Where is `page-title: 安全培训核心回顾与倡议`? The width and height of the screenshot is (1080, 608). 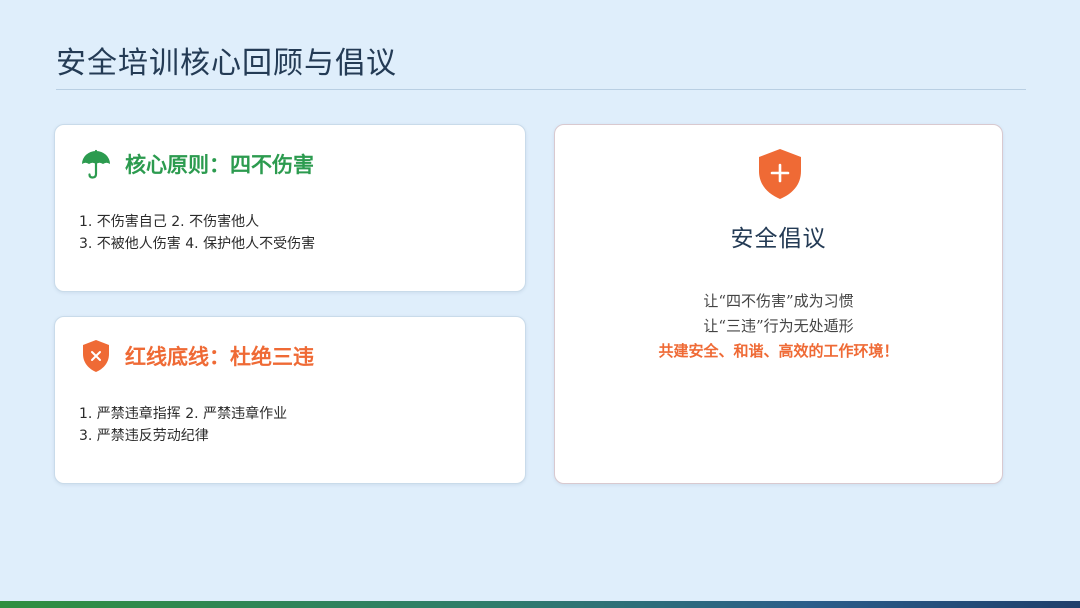 page-title: 安全培训核心回顾与倡议 is located at coordinates (226, 63).